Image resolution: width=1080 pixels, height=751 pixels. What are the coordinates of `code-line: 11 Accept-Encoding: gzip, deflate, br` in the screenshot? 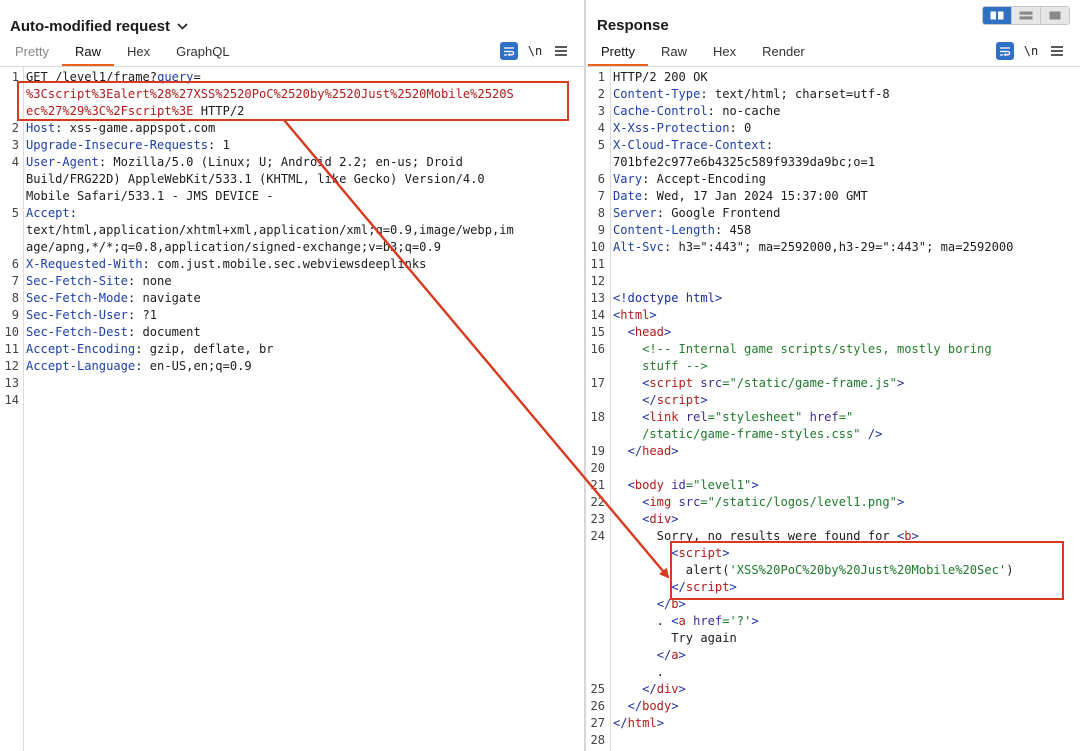 It's located at (292, 349).